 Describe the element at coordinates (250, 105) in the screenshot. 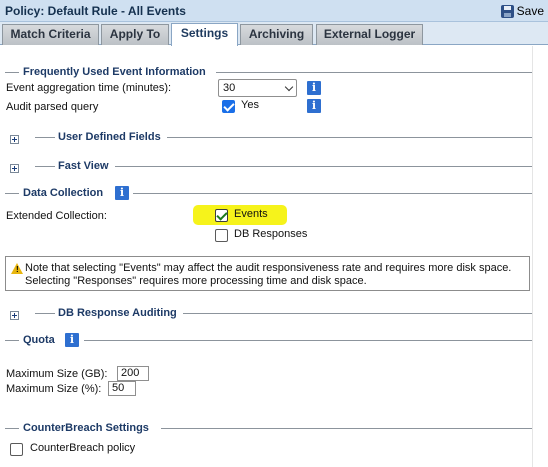

I see `audit-yes-label: Yes` at that location.